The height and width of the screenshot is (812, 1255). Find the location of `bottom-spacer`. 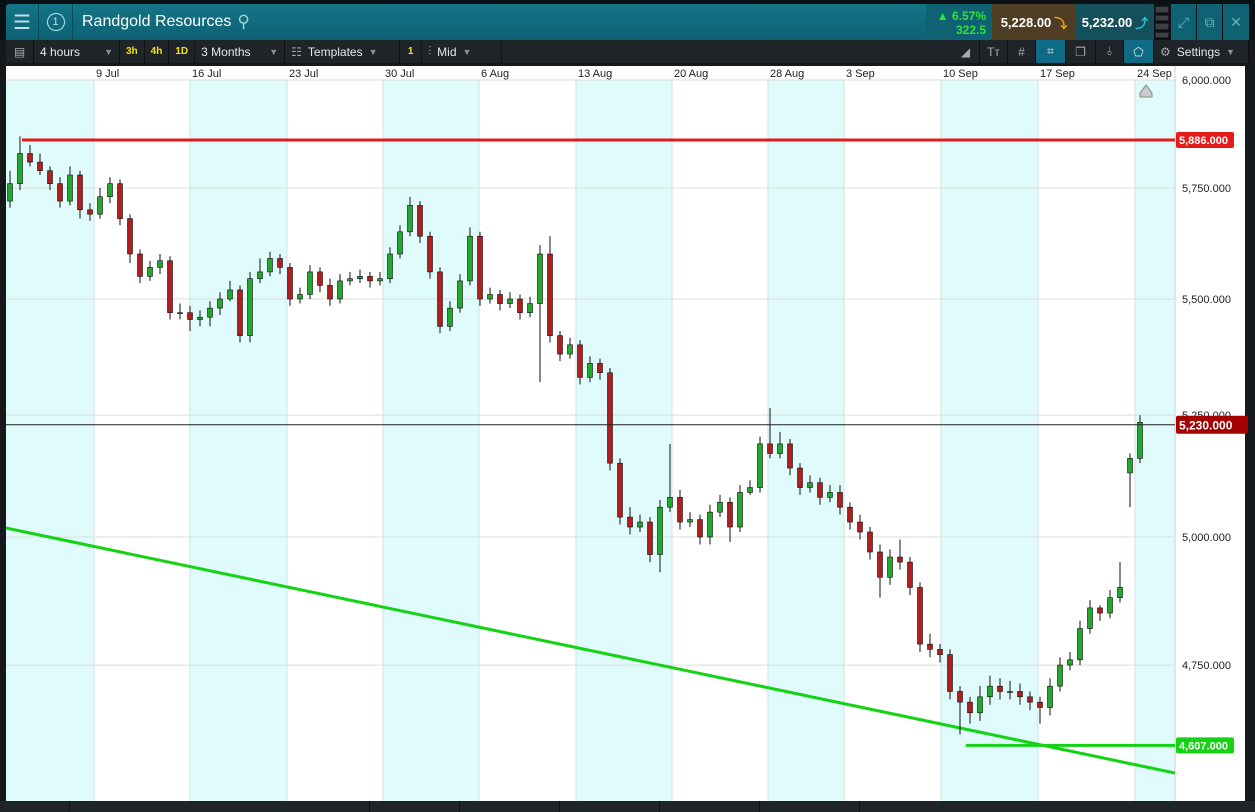

bottom-spacer is located at coordinates (220, 806).